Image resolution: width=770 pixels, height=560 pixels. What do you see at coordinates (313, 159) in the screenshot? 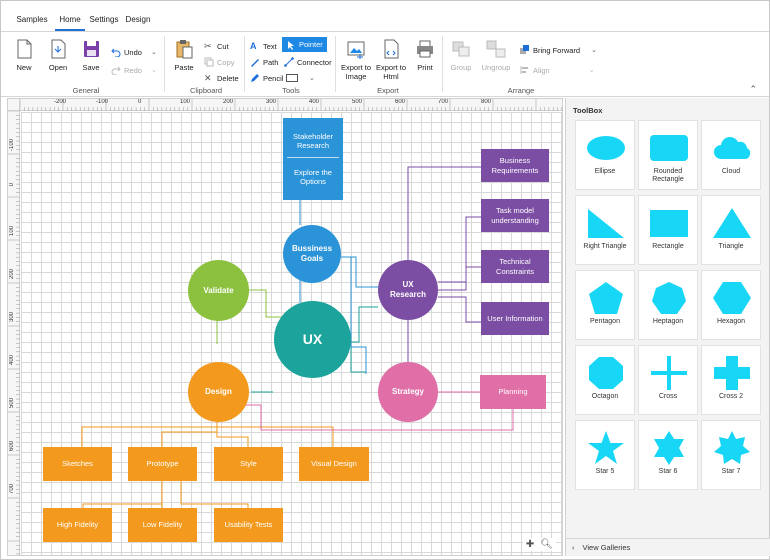
I see `stakeholder-research-node: Stakeholder Research Explore the Options` at bounding box center [313, 159].